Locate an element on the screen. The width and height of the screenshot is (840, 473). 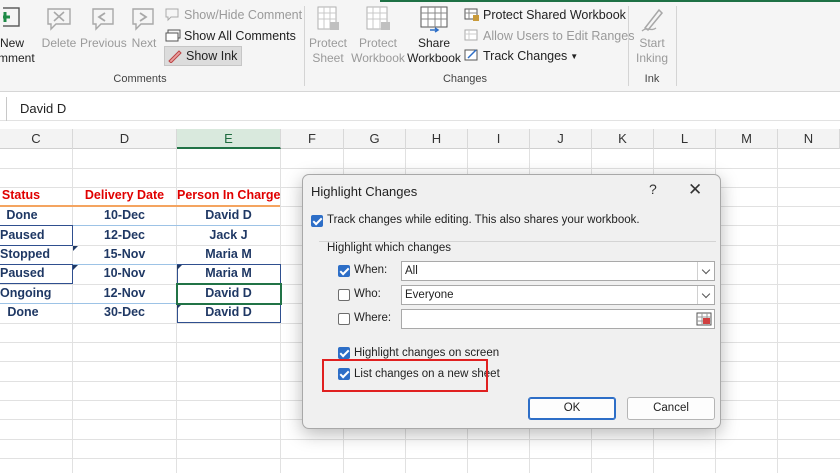
highlight-on-screen-checkbox is located at coordinates (344, 353).